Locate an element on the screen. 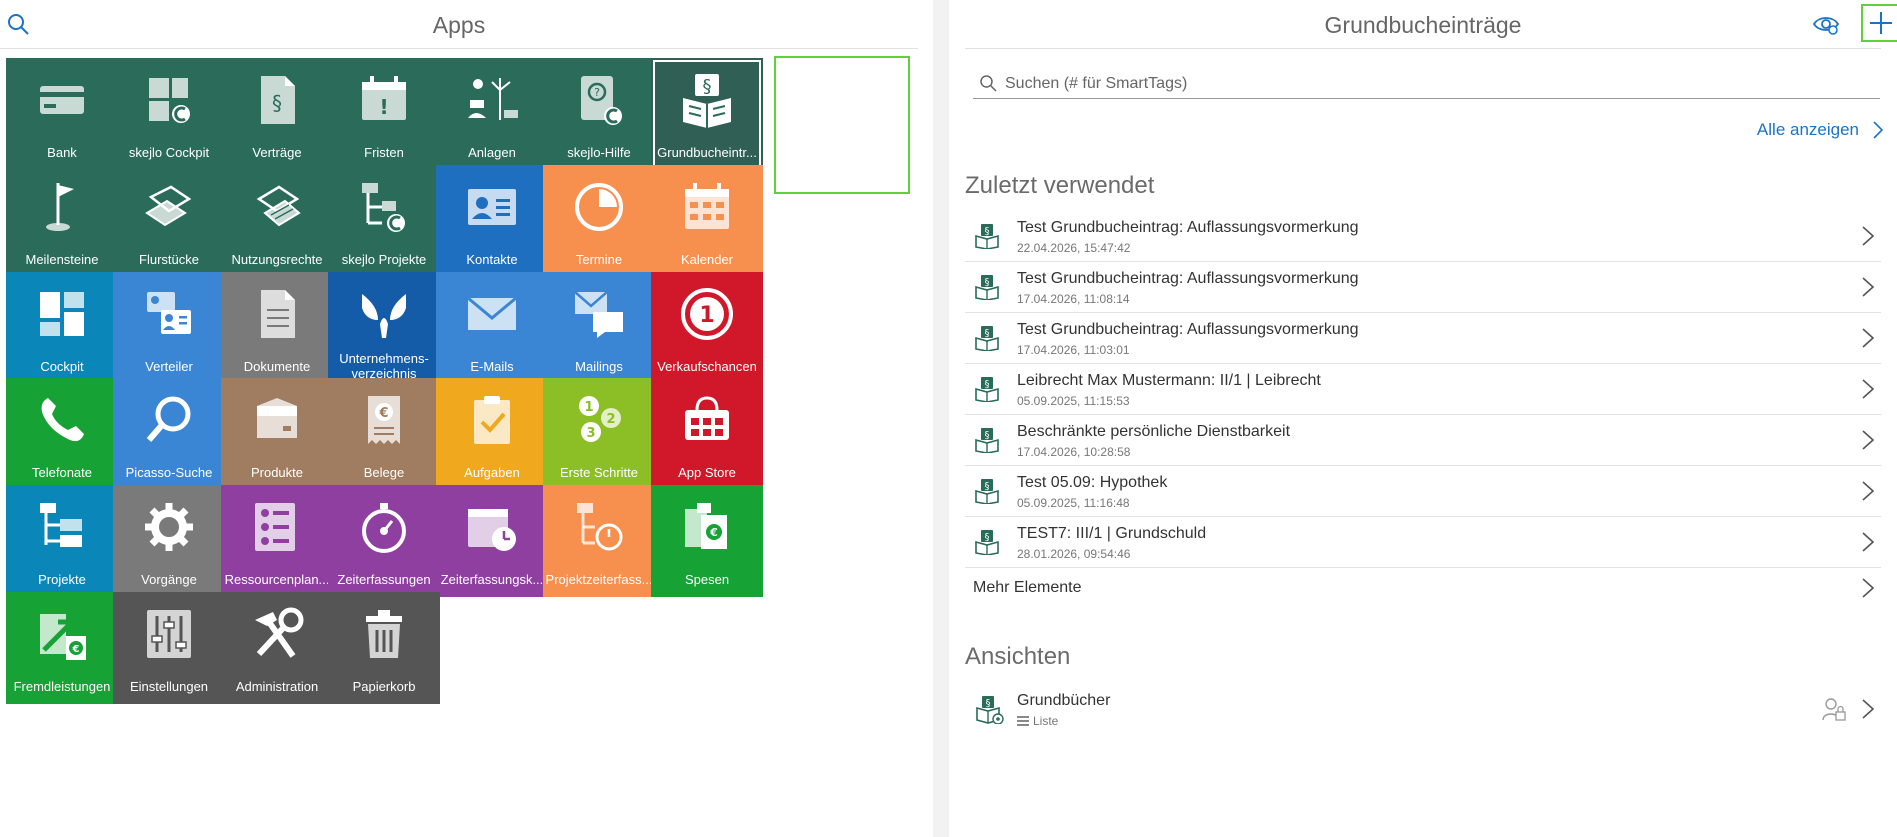  app-tile-label: Anlagen is located at coordinates (492, 152).